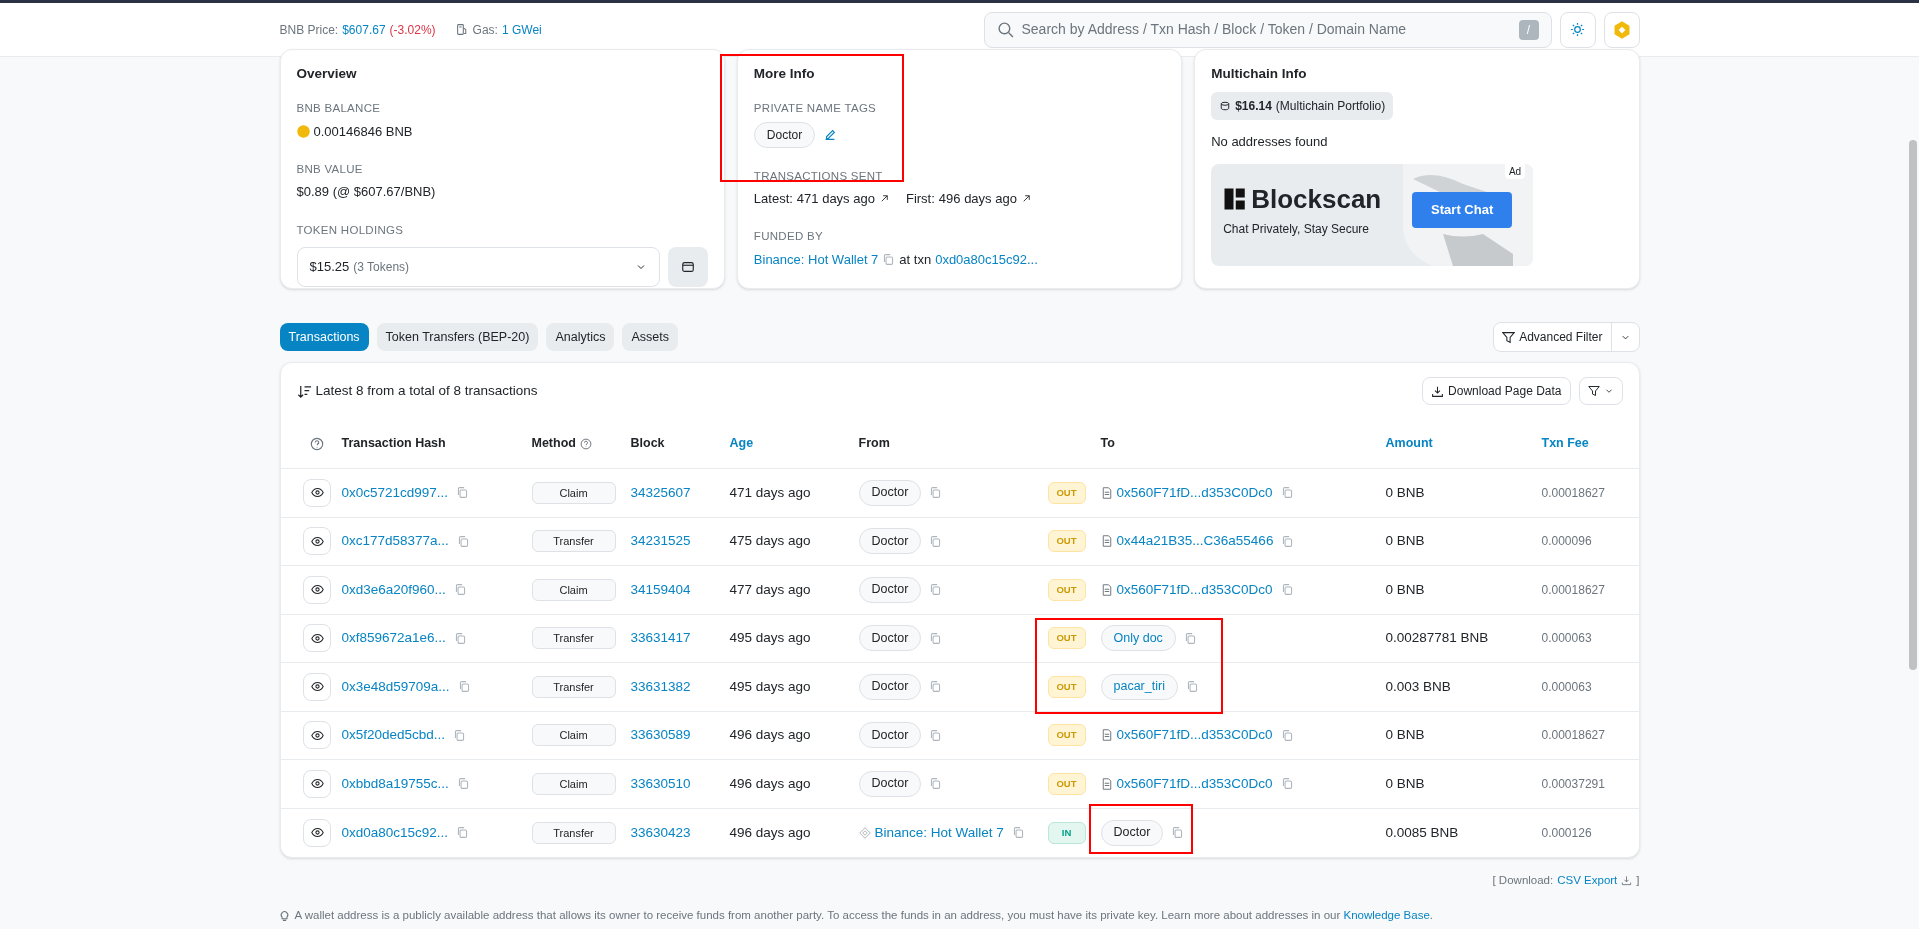 The width and height of the screenshot is (1919, 929). What do you see at coordinates (1577, 29) in the screenshot?
I see `theme-toggle-button` at bounding box center [1577, 29].